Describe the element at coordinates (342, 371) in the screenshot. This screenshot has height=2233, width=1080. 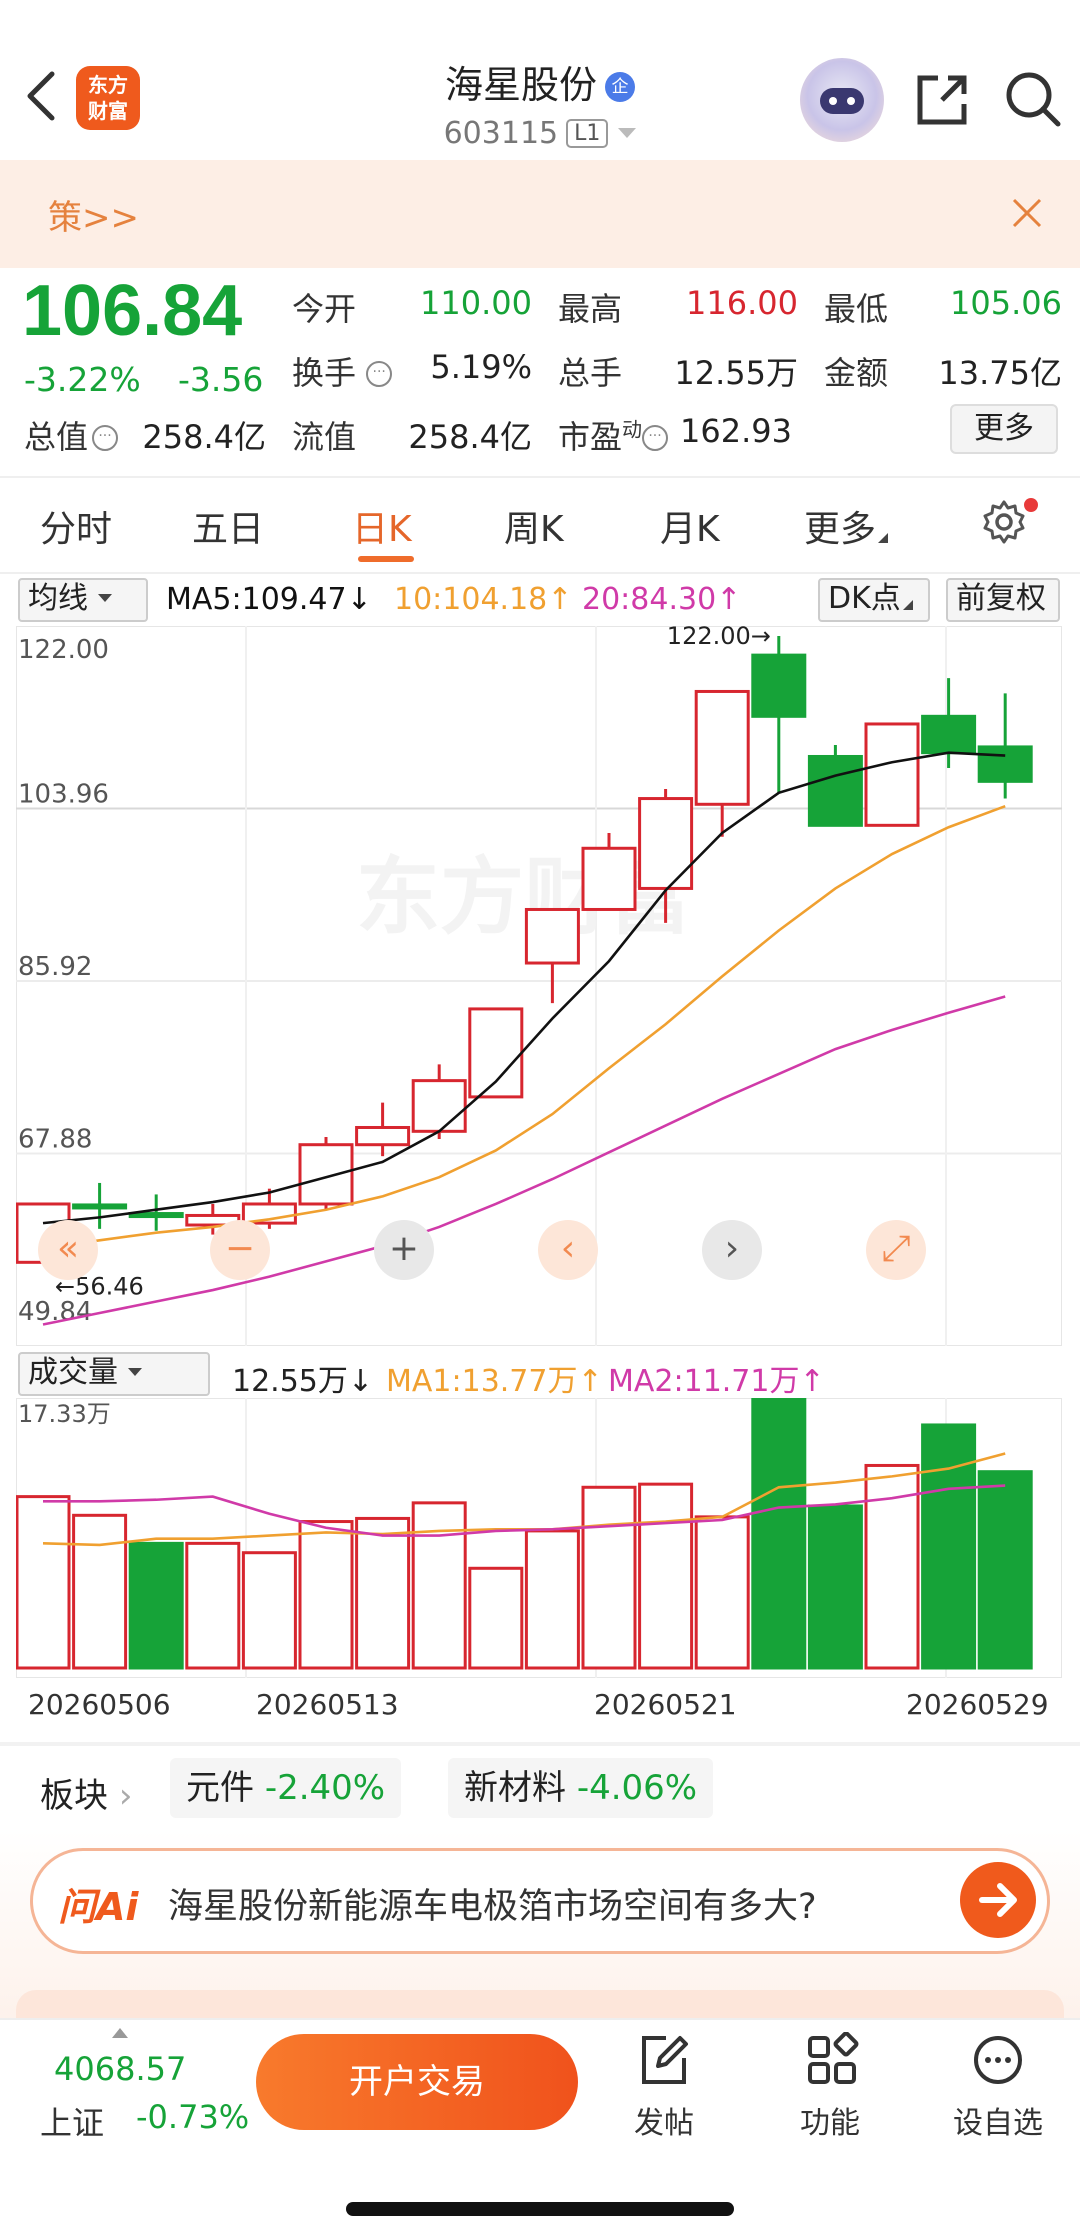
I see `turnover-label: 换手 ···` at that location.